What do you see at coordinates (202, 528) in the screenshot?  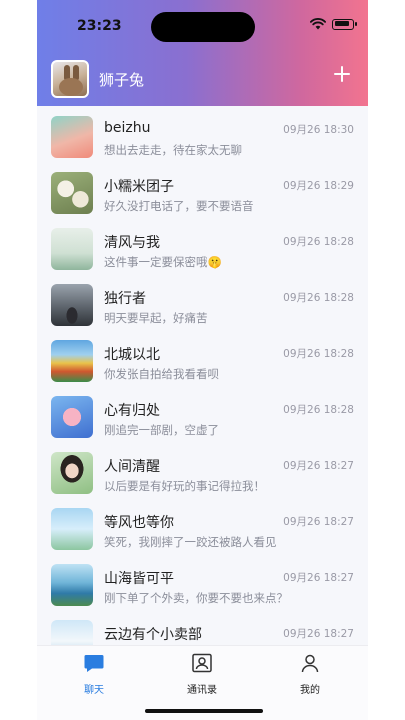 I see `chat-item: 等风也等你 09月26 18:27 笑死，我刚摔了一跤还被路人看见` at bounding box center [202, 528].